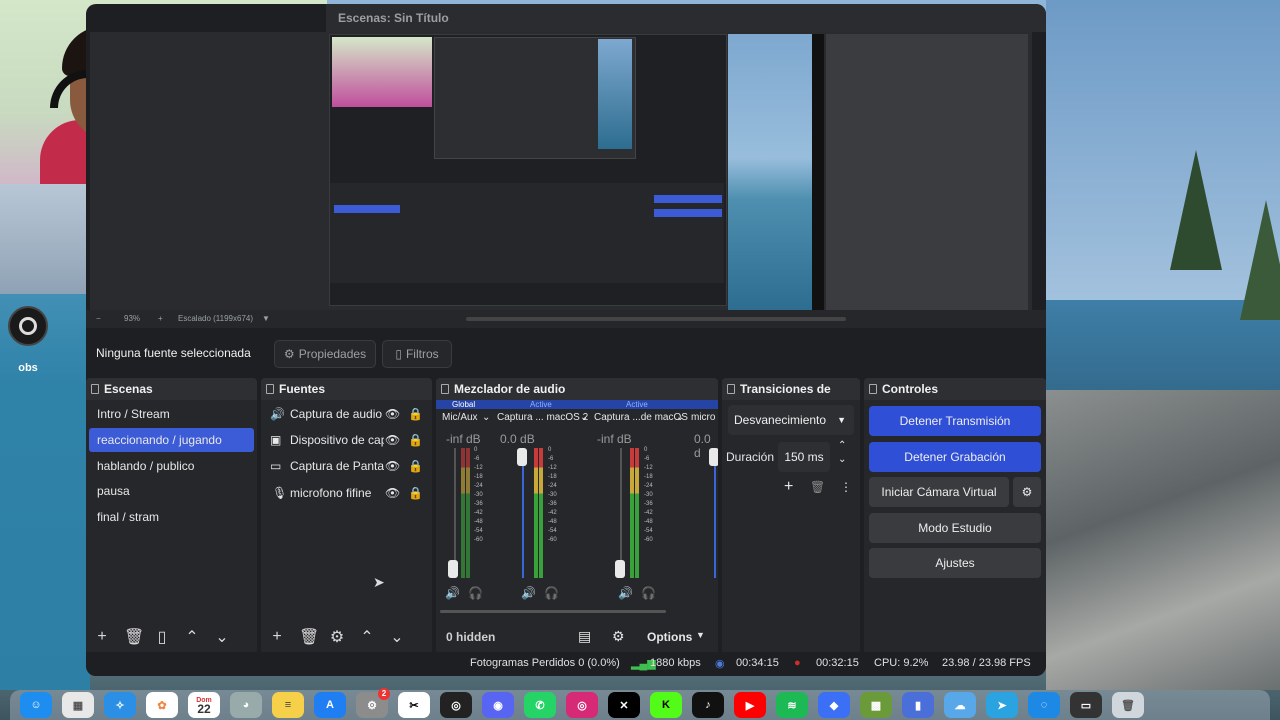  I want to click on source-item: ▣ Dispositivo de cap, so click(324, 440).